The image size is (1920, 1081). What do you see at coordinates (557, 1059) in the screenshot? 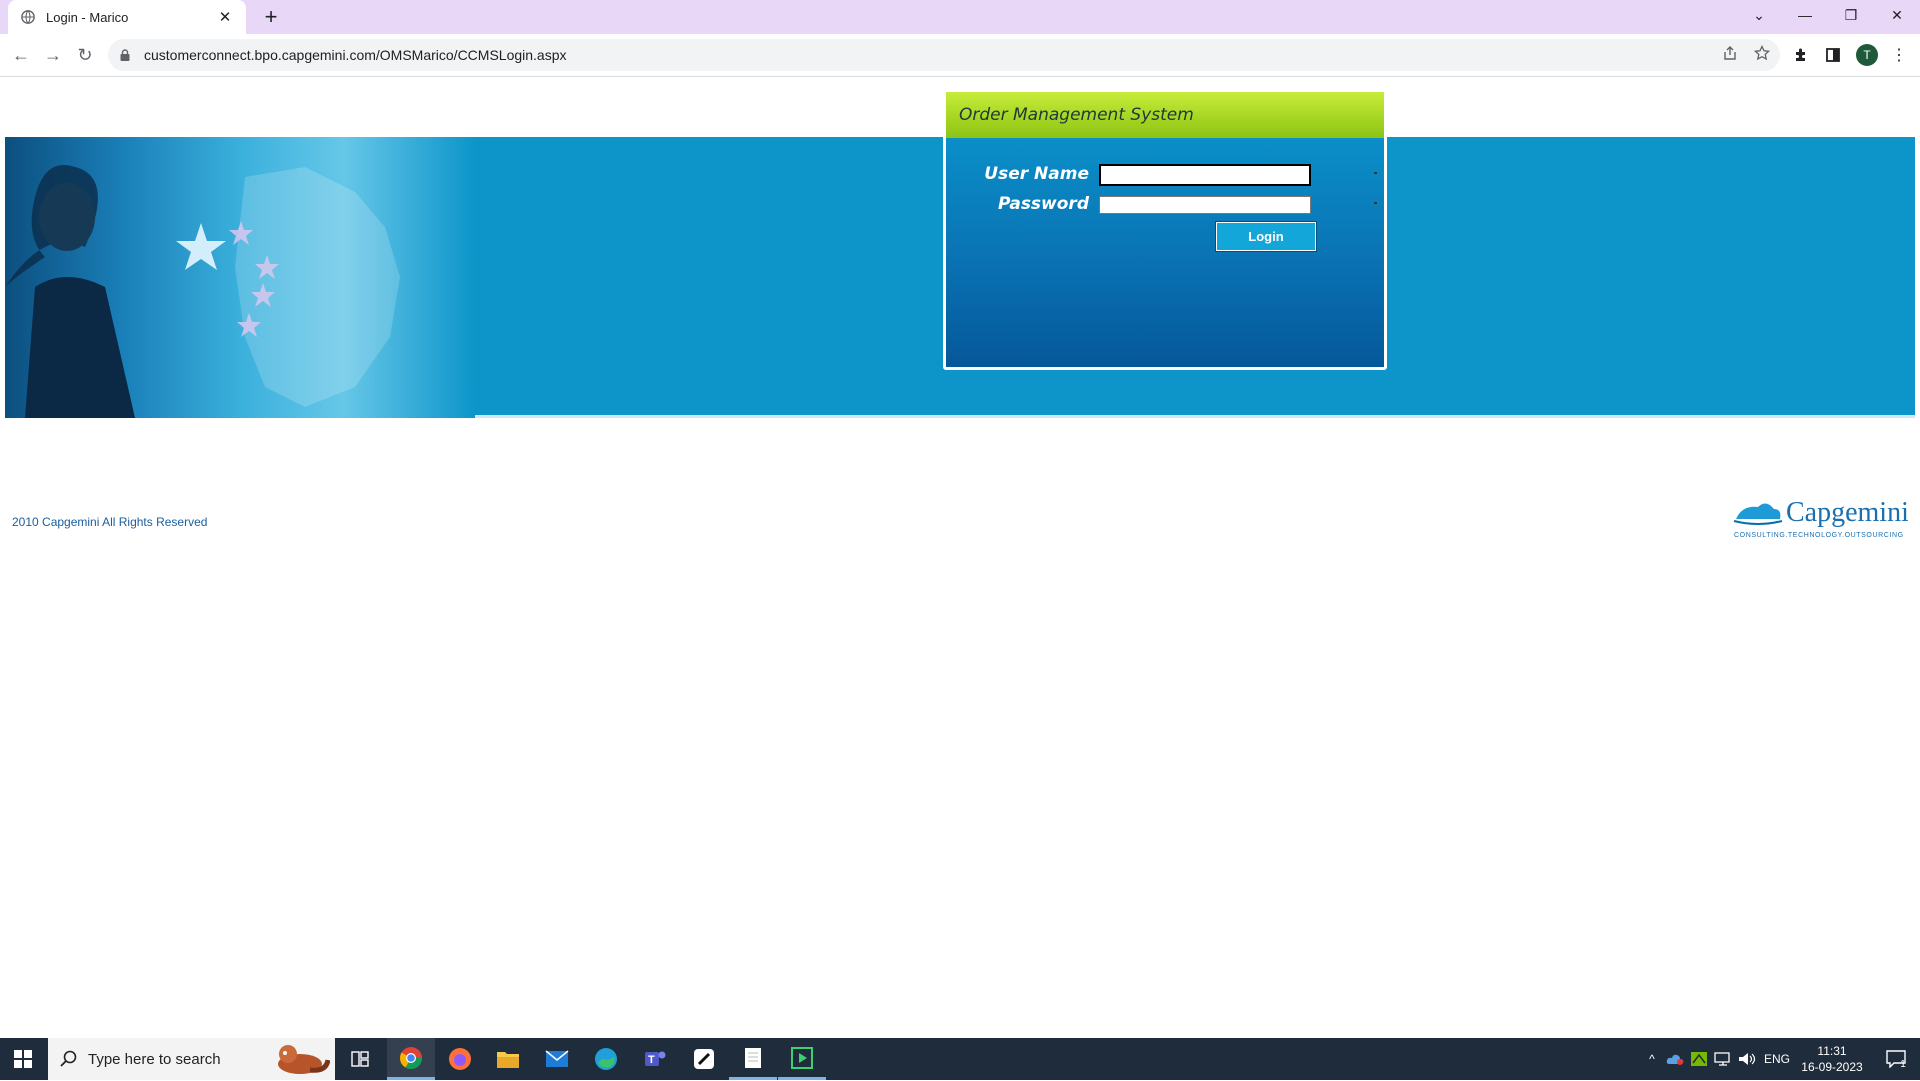
I see `mail-icon` at bounding box center [557, 1059].